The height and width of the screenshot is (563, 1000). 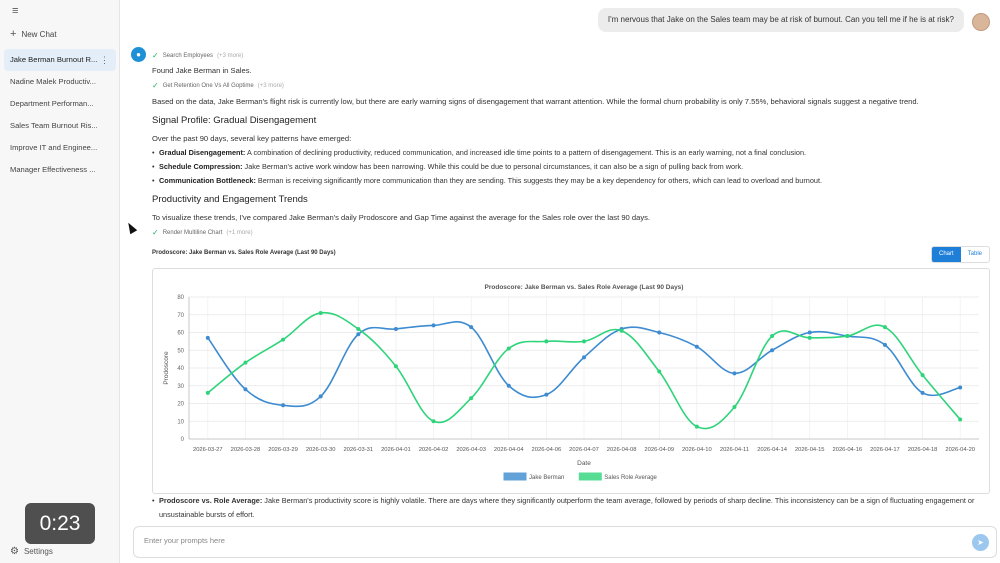 What do you see at coordinates (434, 450) in the screenshot?
I see `x-tick-label: 2026-04-02` at bounding box center [434, 450].